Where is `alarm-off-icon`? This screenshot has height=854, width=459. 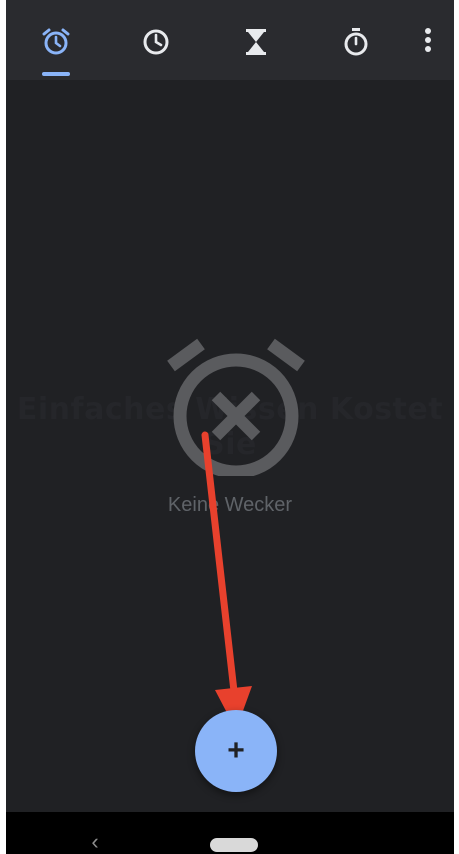
alarm-off-icon is located at coordinates (236, 407).